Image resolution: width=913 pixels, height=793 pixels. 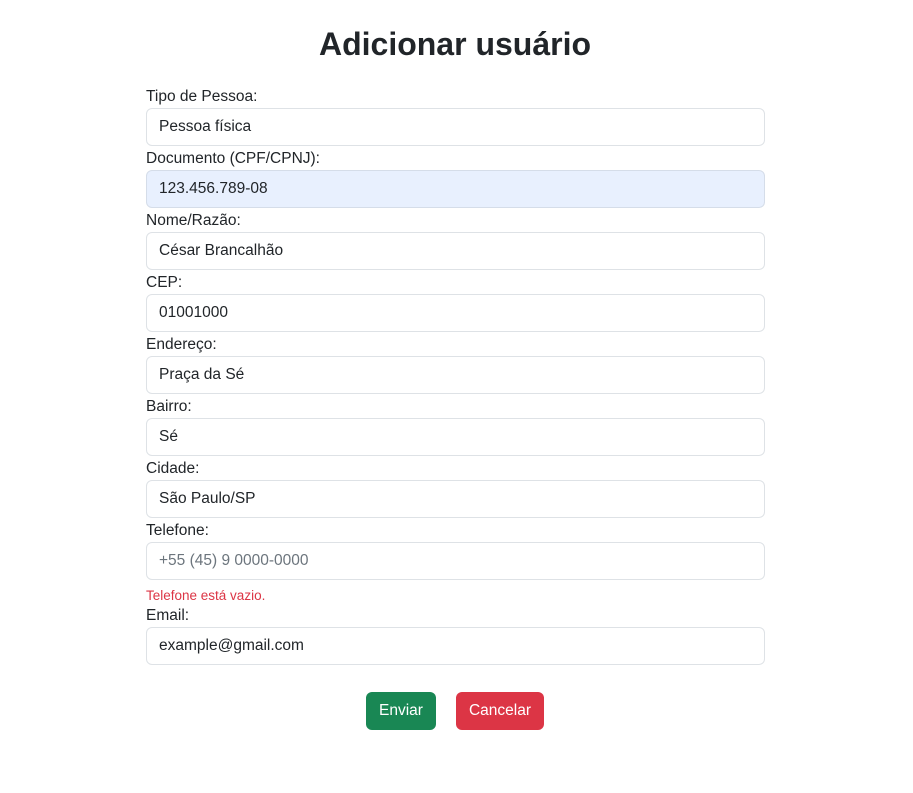 I want to click on field-endereco: Endereço:, so click(x=455, y=364).